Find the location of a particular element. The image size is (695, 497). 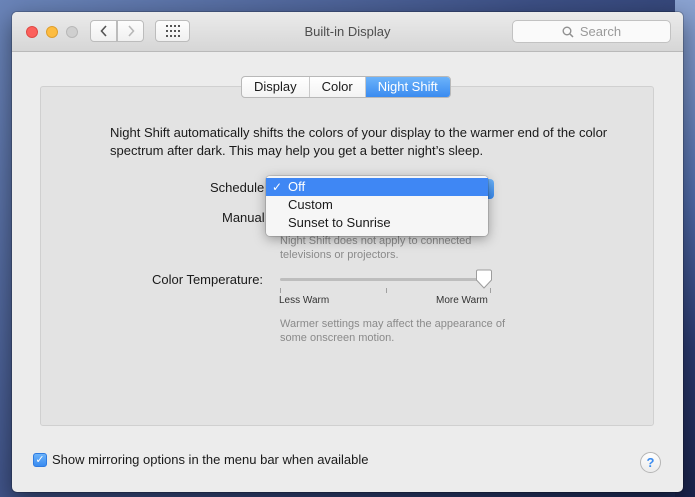

slider-knob is located at coordinates (484, 279).